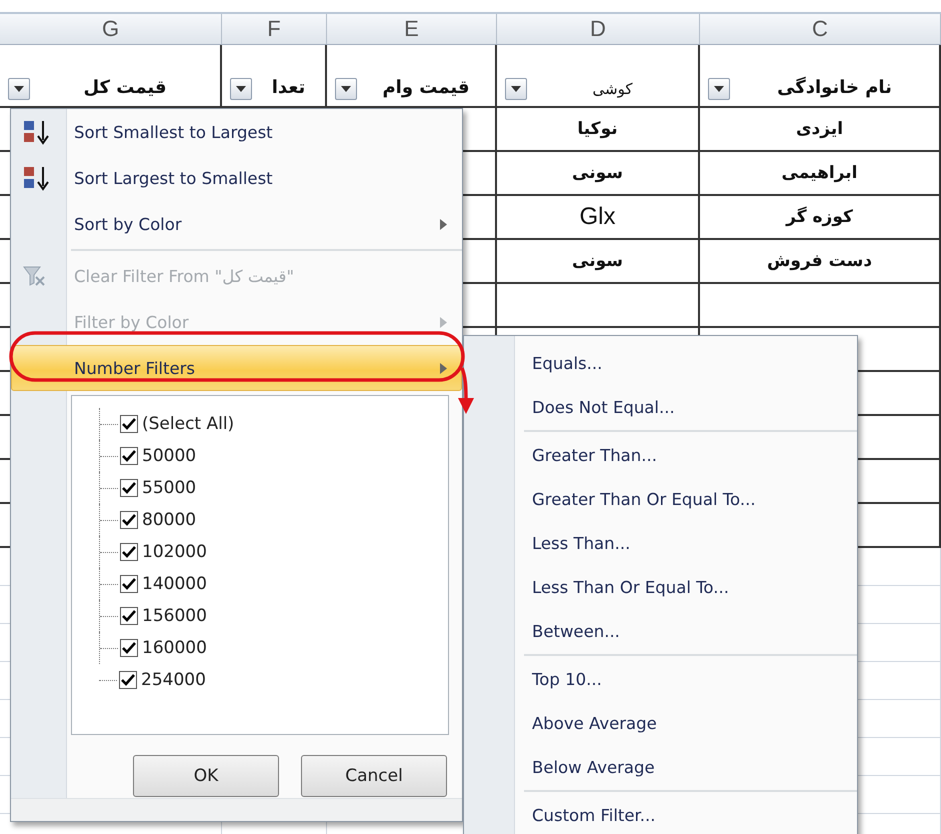  What do you see at coordinates (206, 776) in the screenshot?
I see `ok-button: OK` at bounding box center [206, 776].